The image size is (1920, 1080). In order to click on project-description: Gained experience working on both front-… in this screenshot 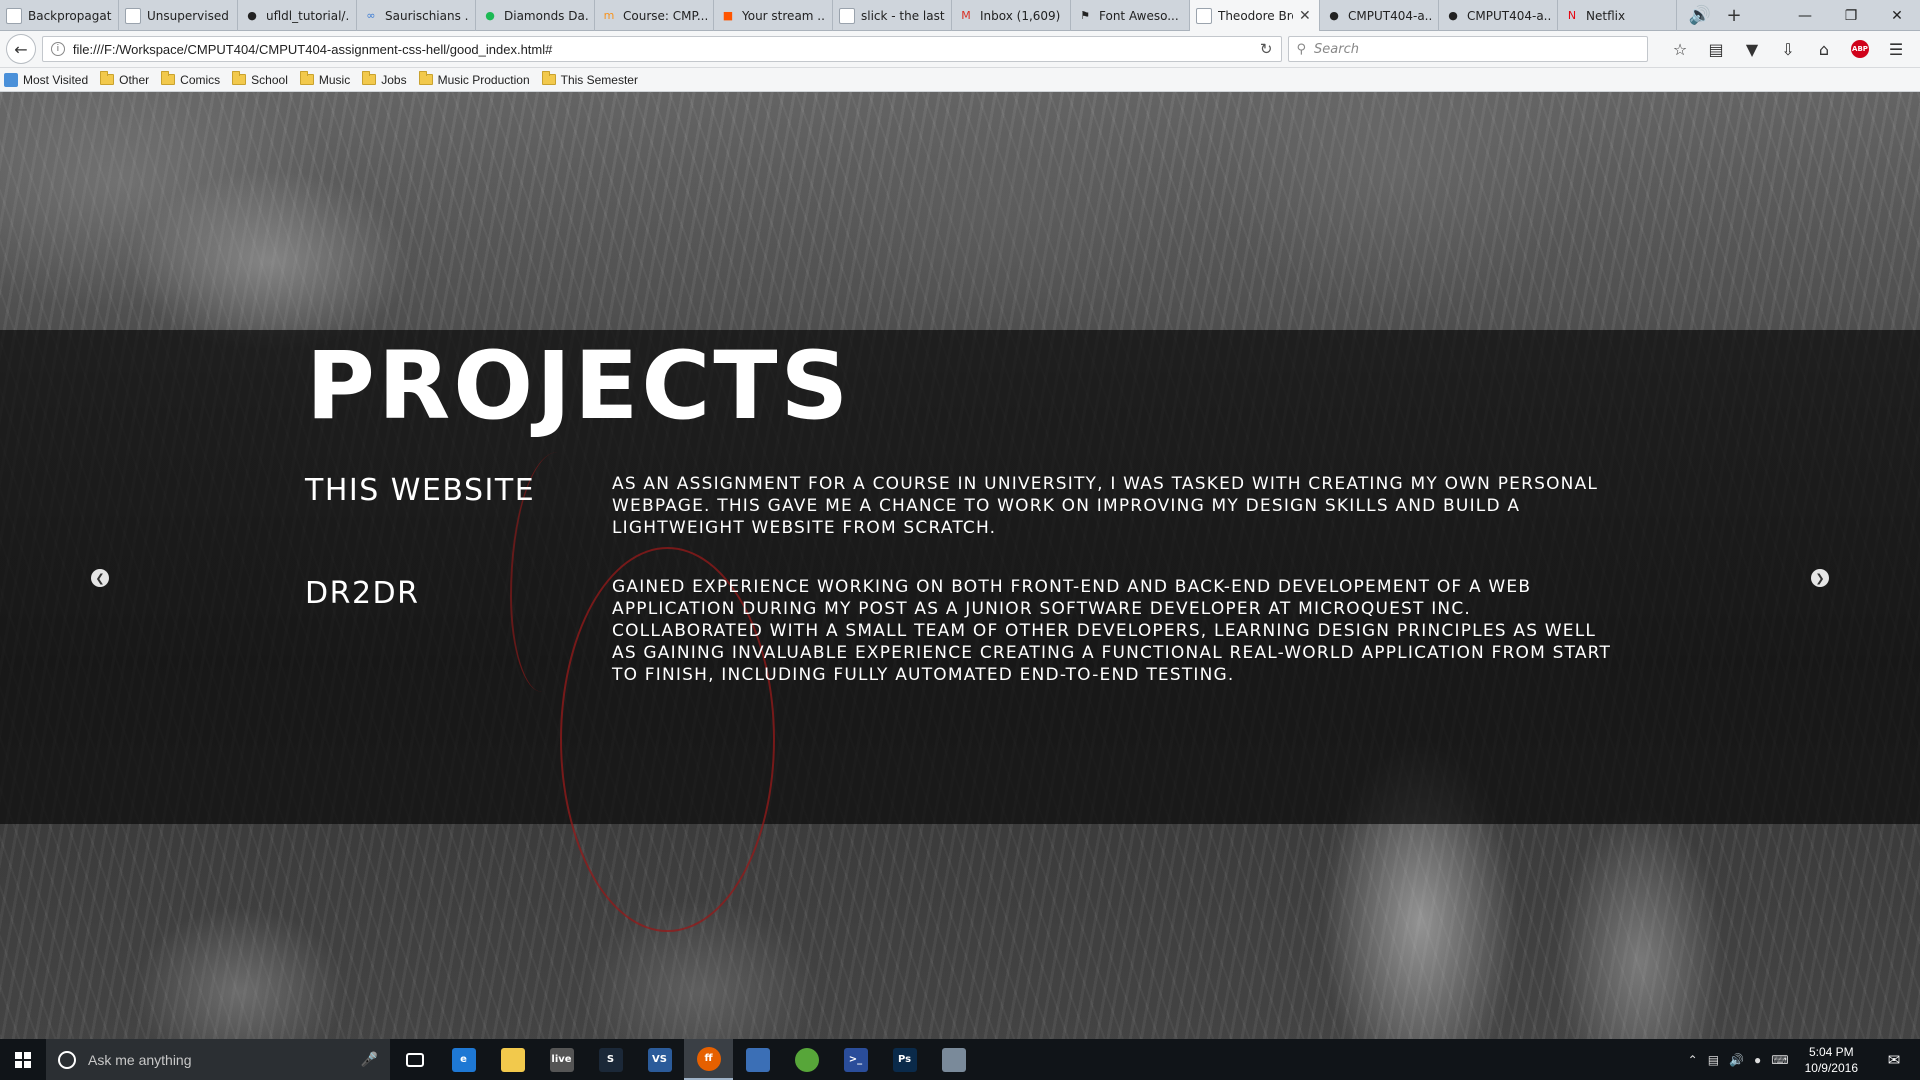, I will do `click(1112, 631)`.